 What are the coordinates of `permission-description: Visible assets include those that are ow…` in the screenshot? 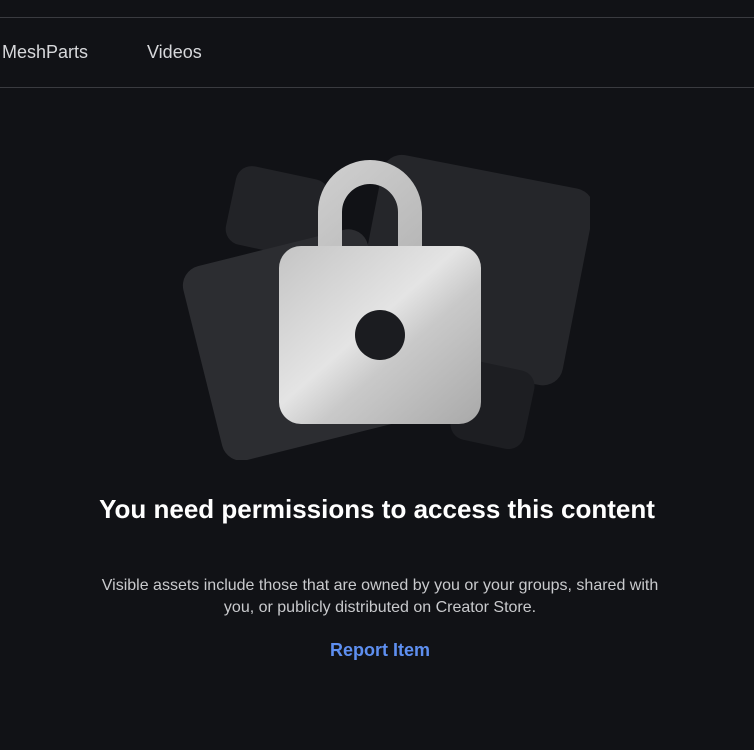 It's located at (380, 596).